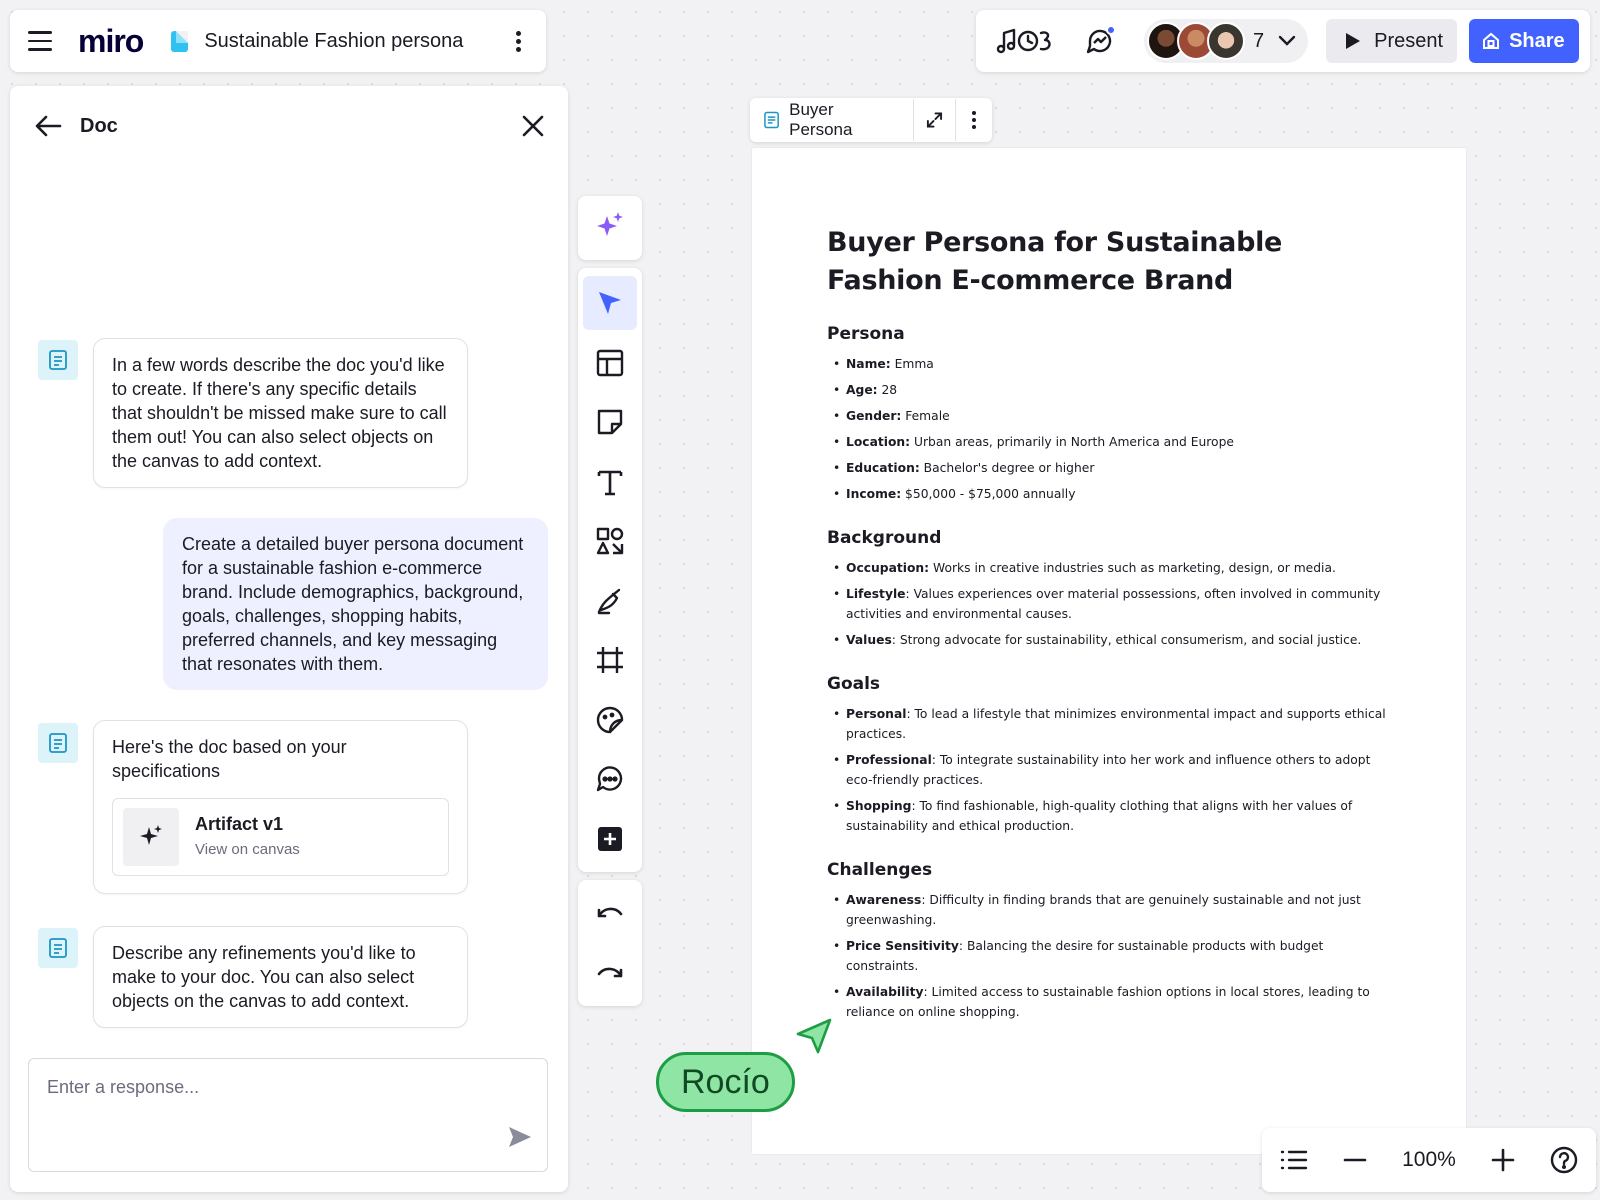  Describe the element at coordinates (888, 568) in the screenshot. I see `item-label: Occupation:` at that location.